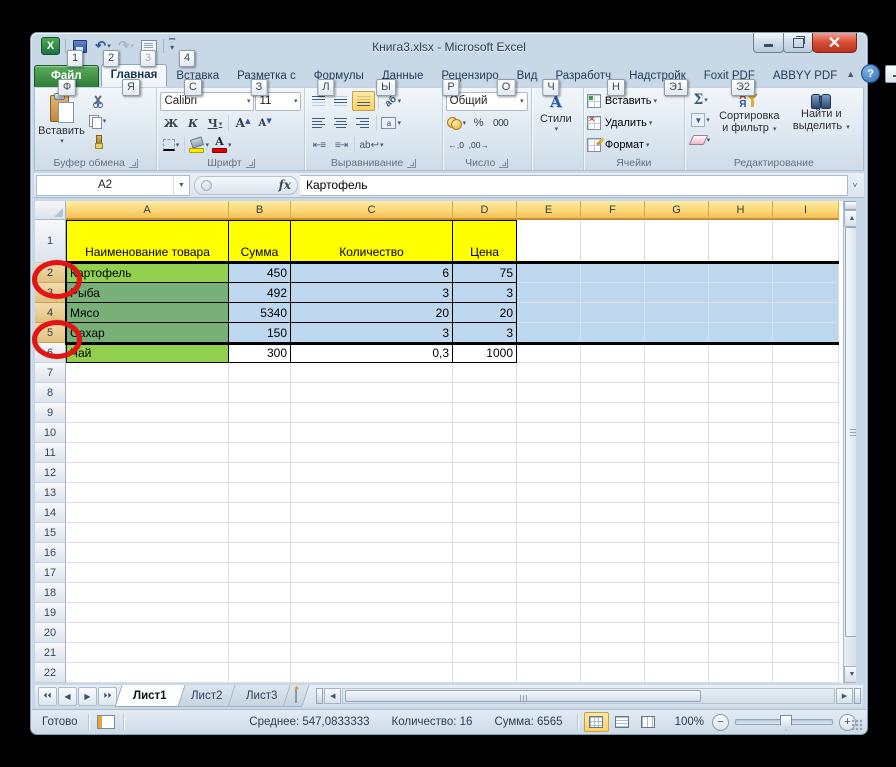 This screenshot has height=767, width=896. What do you see at coordinates (485, 433) in the screenshot?
I see `cell-D10` at bounding box center [485, 433].